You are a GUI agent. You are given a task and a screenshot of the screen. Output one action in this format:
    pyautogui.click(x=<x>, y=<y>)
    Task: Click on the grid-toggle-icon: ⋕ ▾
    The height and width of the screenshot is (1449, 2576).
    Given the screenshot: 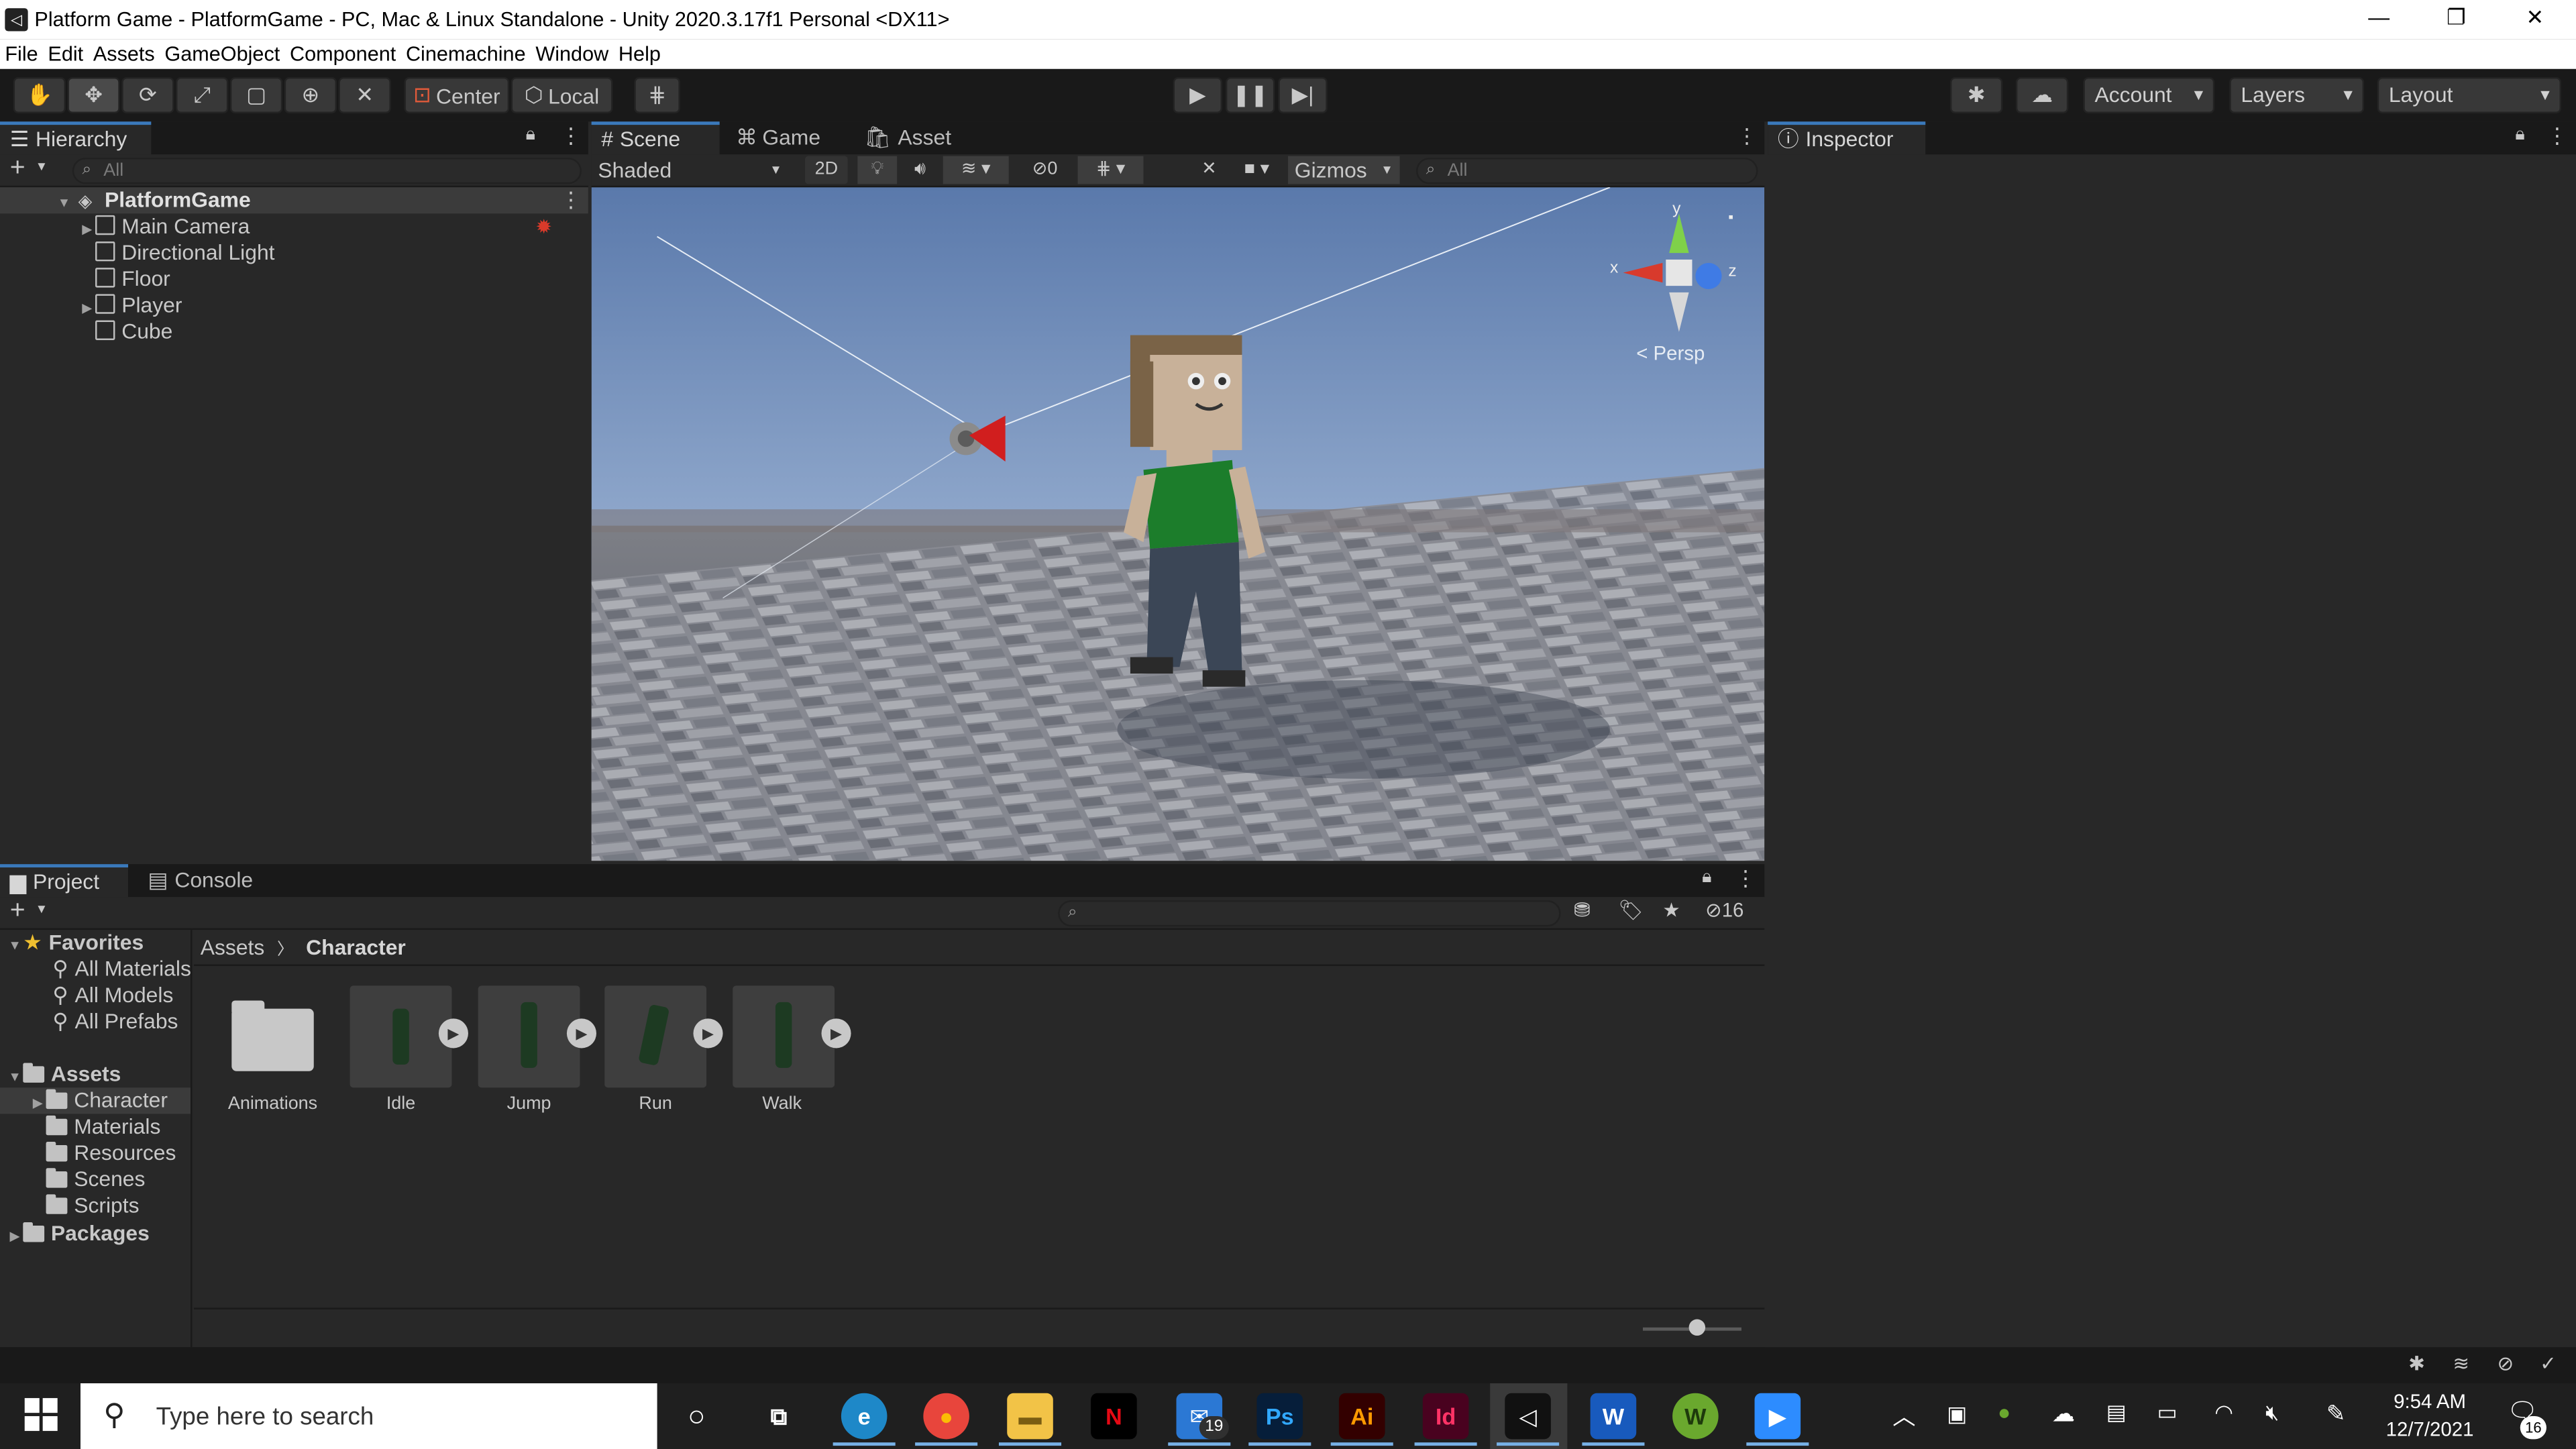 What is the action you would take?
    pyautogui.click(x=1110, y=170)
    